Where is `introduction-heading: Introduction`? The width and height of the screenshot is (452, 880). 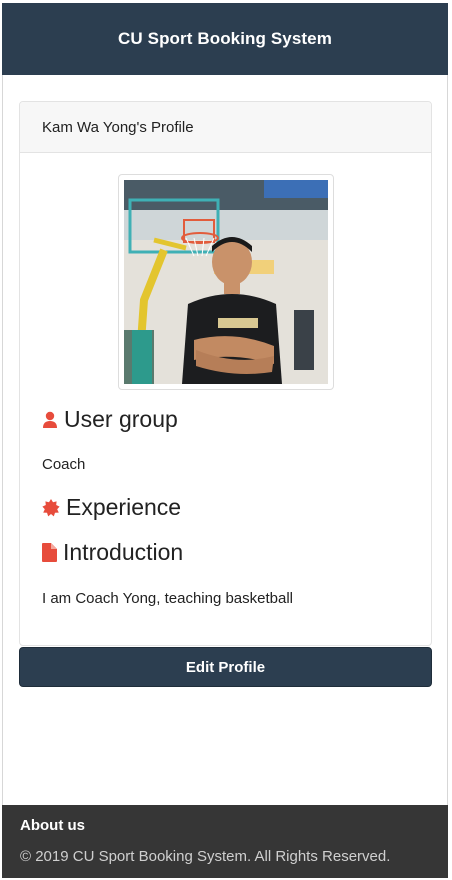
introduction-heading: Introduction is located at coordinates (112, 552).